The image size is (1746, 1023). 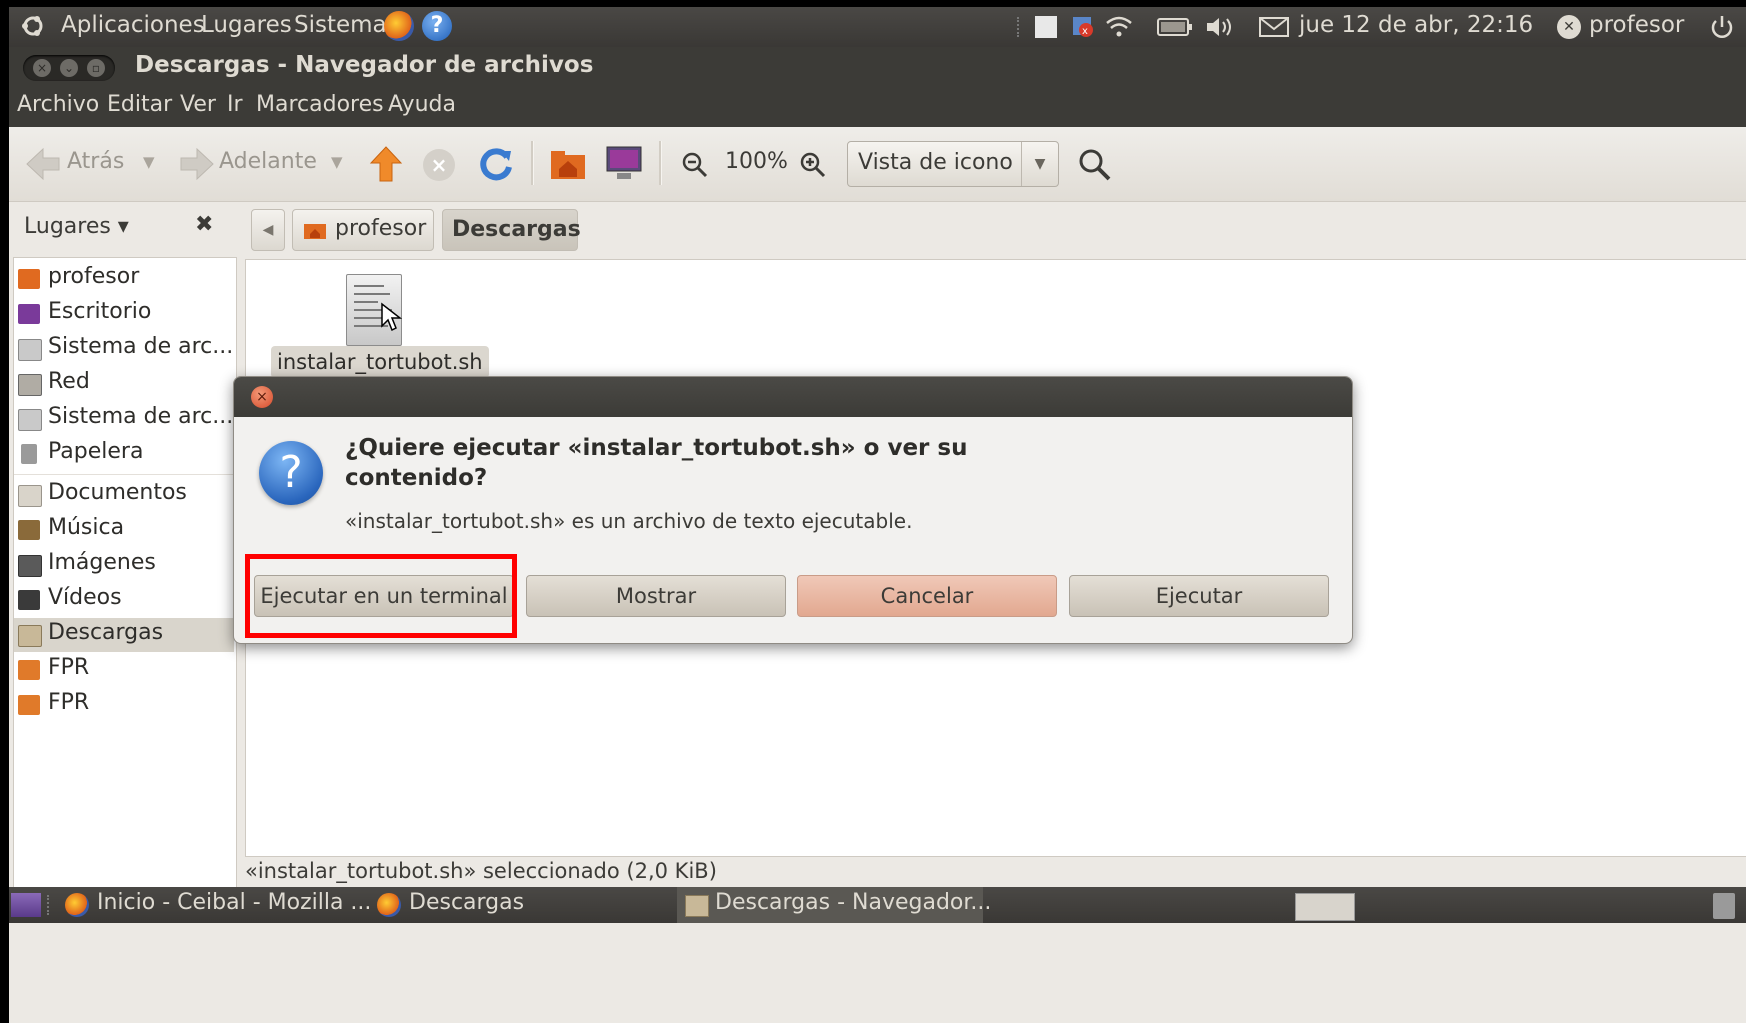 I want to click on dialog-titlebar: ×, so click(x=793, y=397).